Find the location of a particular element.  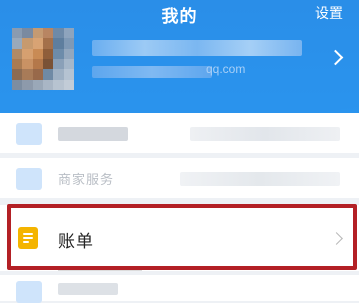

account-info-blurred is located at coordinates (152, 72).